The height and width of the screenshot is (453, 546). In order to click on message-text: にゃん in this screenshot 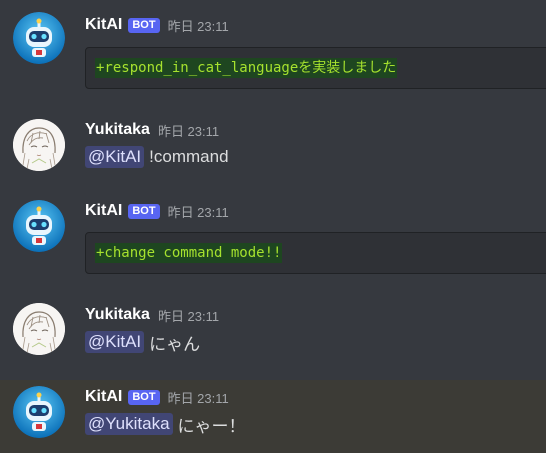, I will do `click(175, 344)`.